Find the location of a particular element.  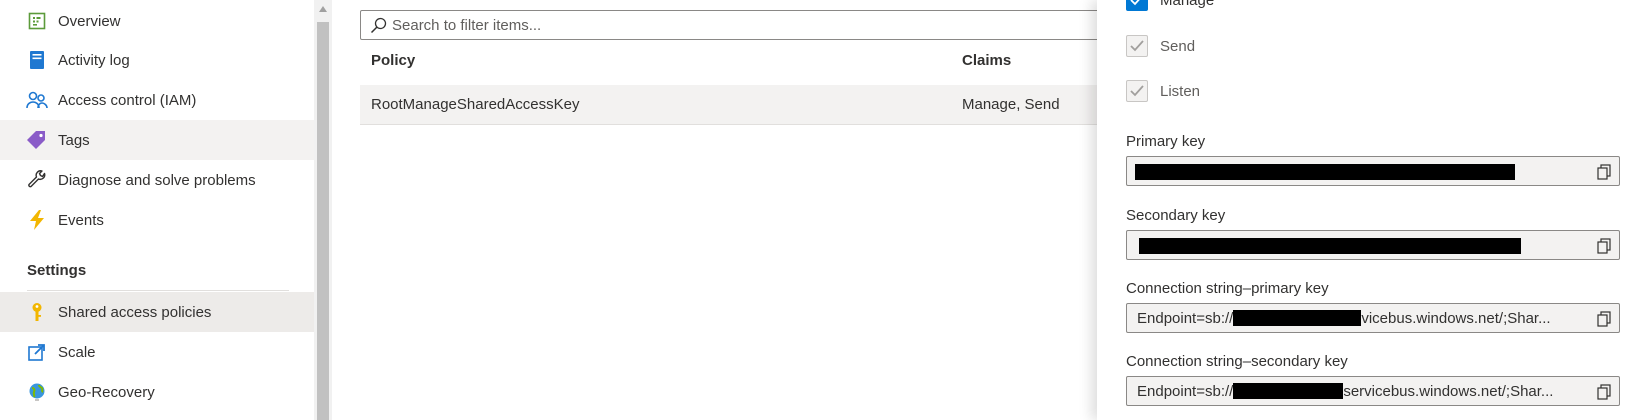

listen-checkbox-row: Listen is located at coordinates (1163, 91).